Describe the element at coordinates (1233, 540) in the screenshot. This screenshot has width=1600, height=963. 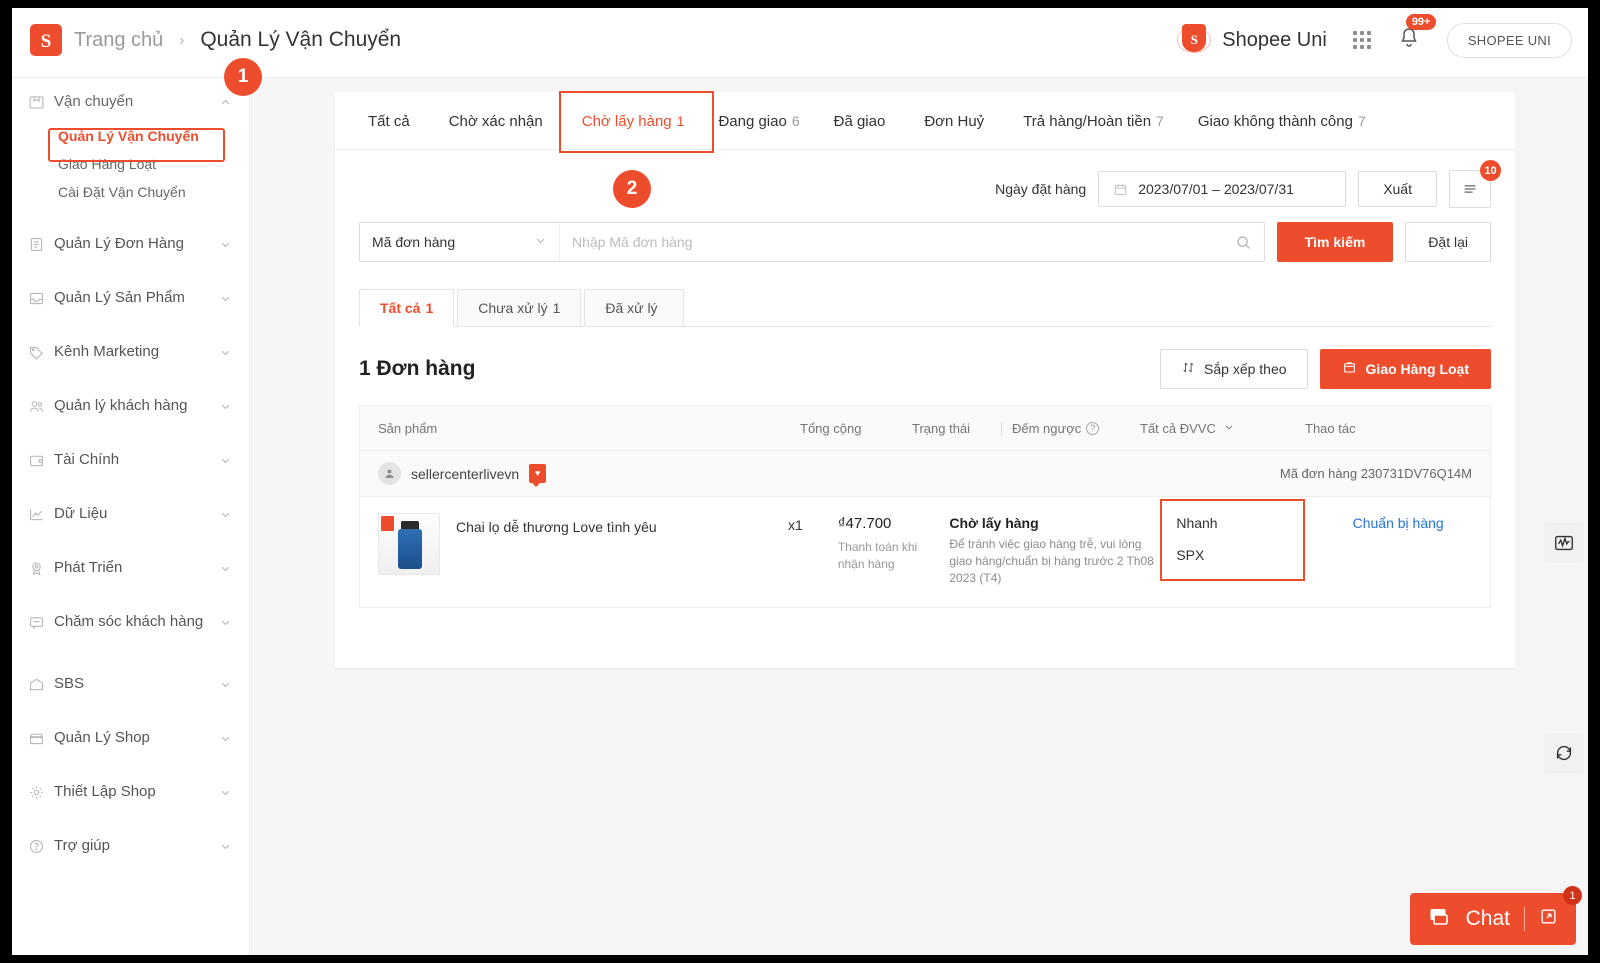
I see `annotation-highlight-carrier` at that location.